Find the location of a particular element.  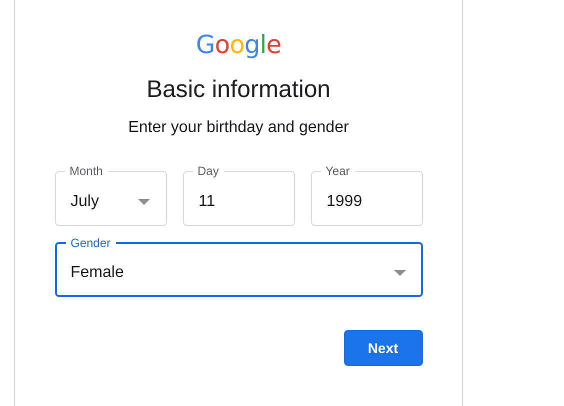

dropdown-field: Month July is located at coordinates (110, 195).